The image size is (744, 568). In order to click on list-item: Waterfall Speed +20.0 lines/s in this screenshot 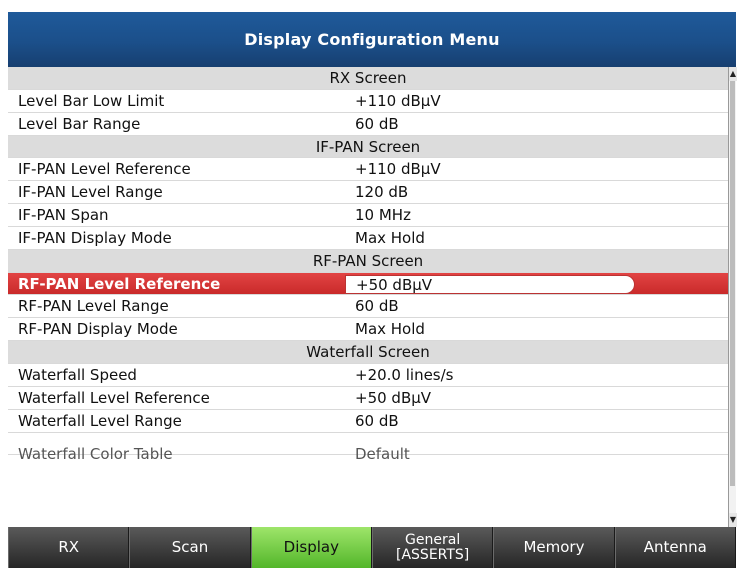, I will do `click(368, 375)`.